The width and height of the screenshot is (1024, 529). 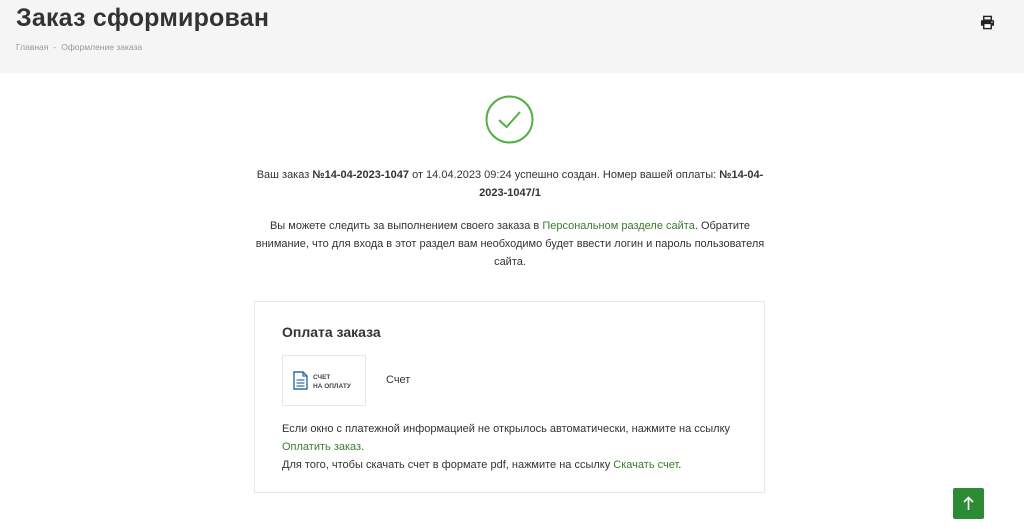 What do you see at coordinates (321, 447) in the screenshot?
I see `pay-order-link: Оплатить заказ` at bounding box center [321, 447].